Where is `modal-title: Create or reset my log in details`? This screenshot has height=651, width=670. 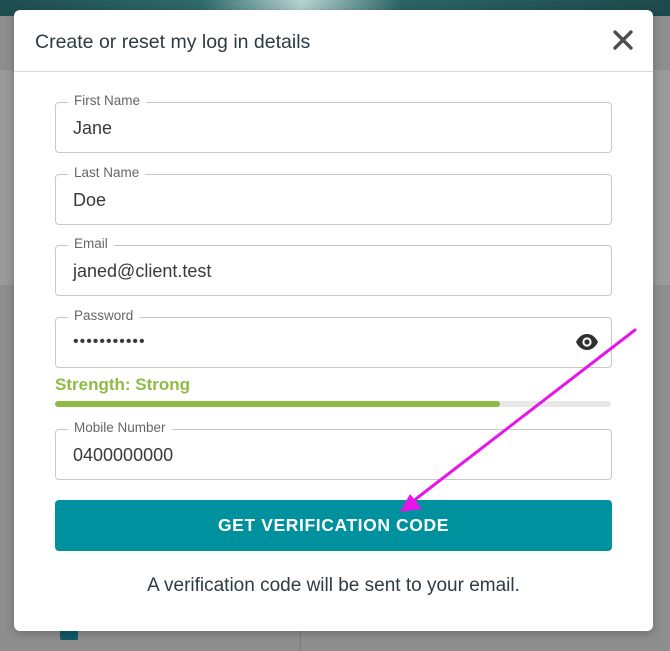 modal-title: Create or reset my log in details is located at coordinates (173, 42).